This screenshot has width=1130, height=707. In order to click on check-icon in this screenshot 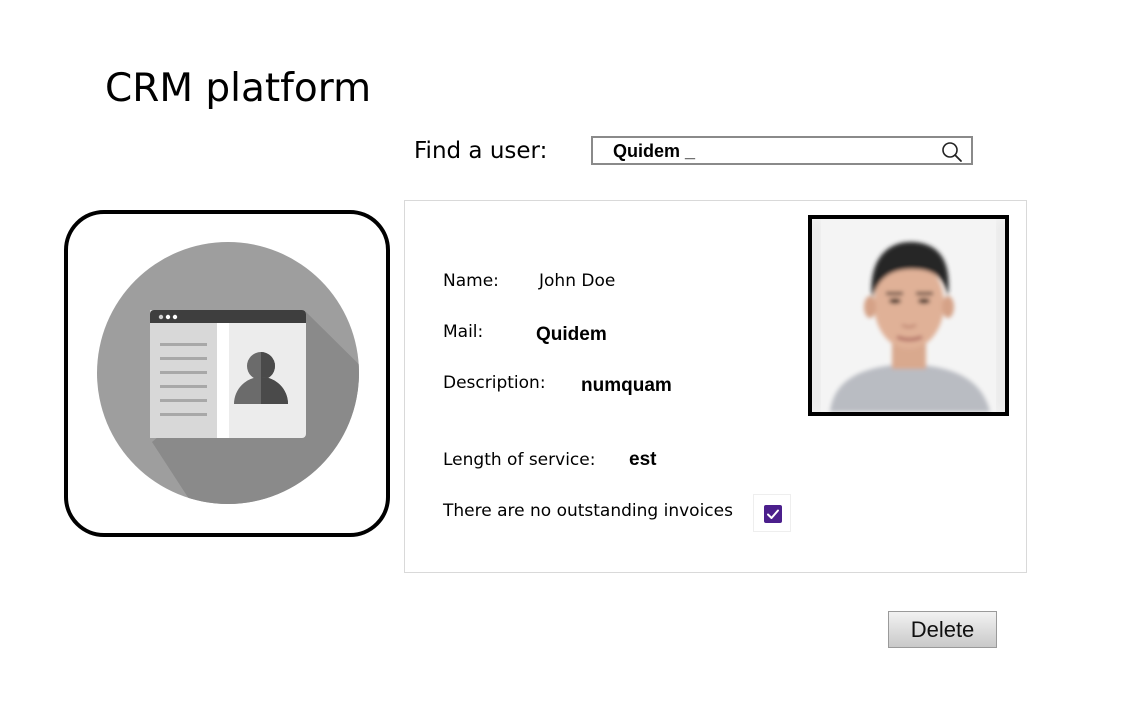, I will do `click(773, 514)`.